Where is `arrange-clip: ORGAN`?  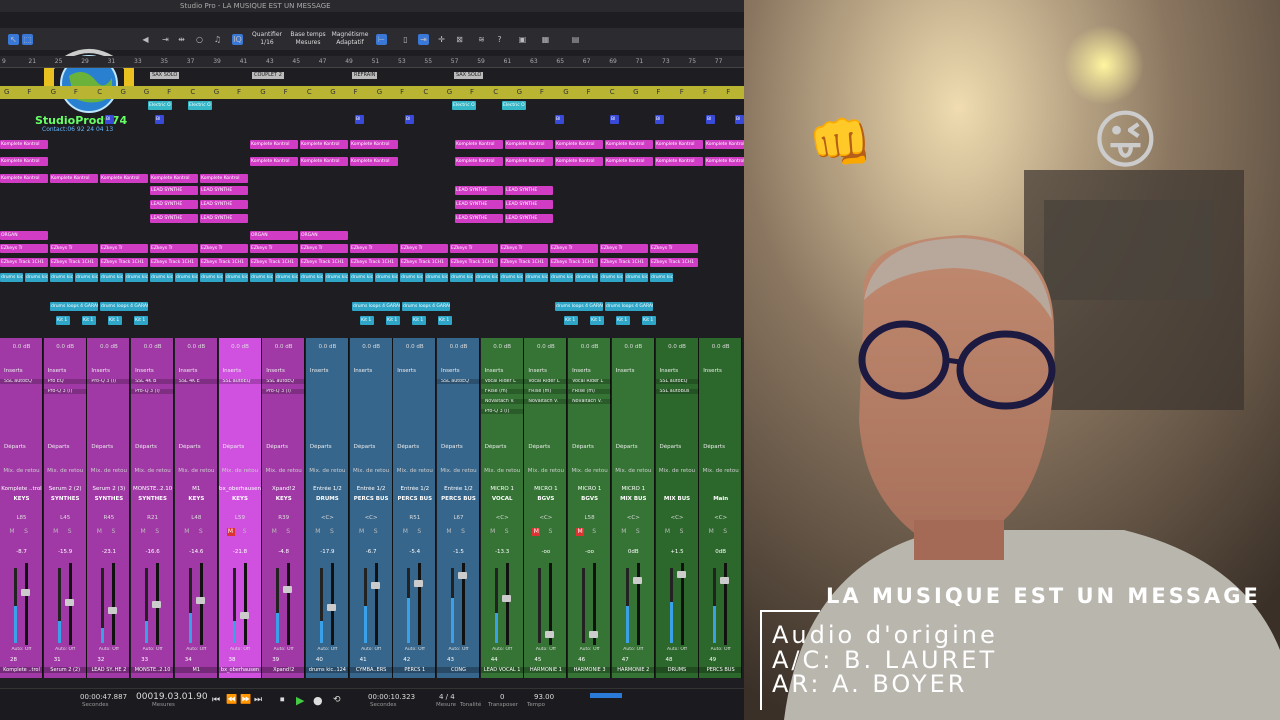
arrange-clip: ORGAN is located at coordinates (324, 235).